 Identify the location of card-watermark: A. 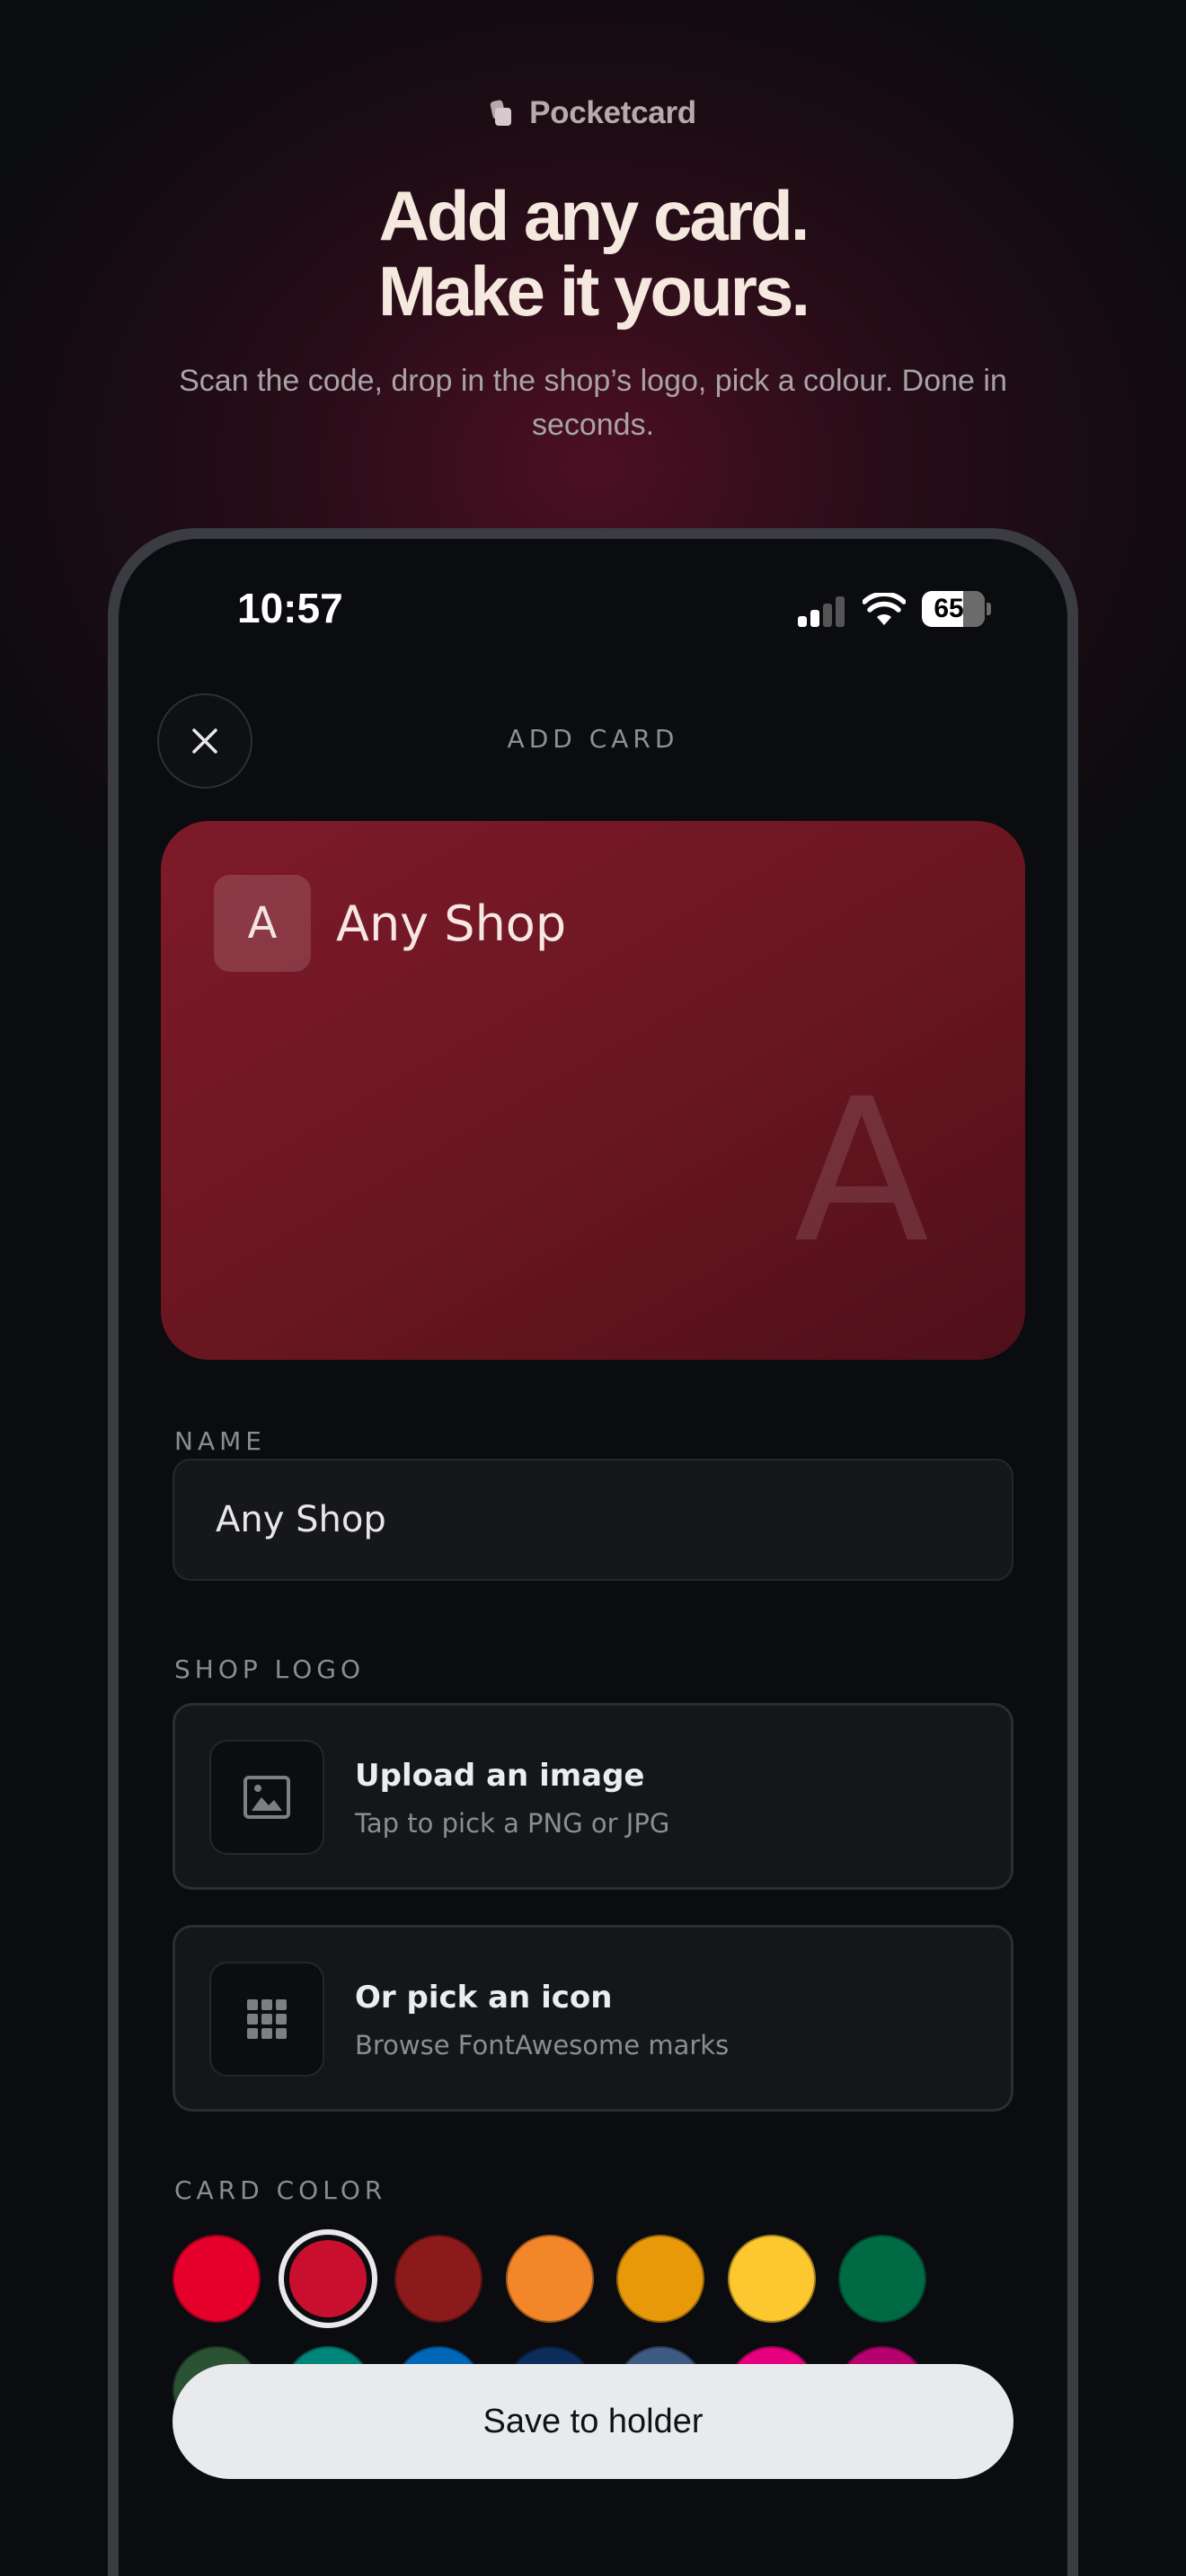
(861, 1171).